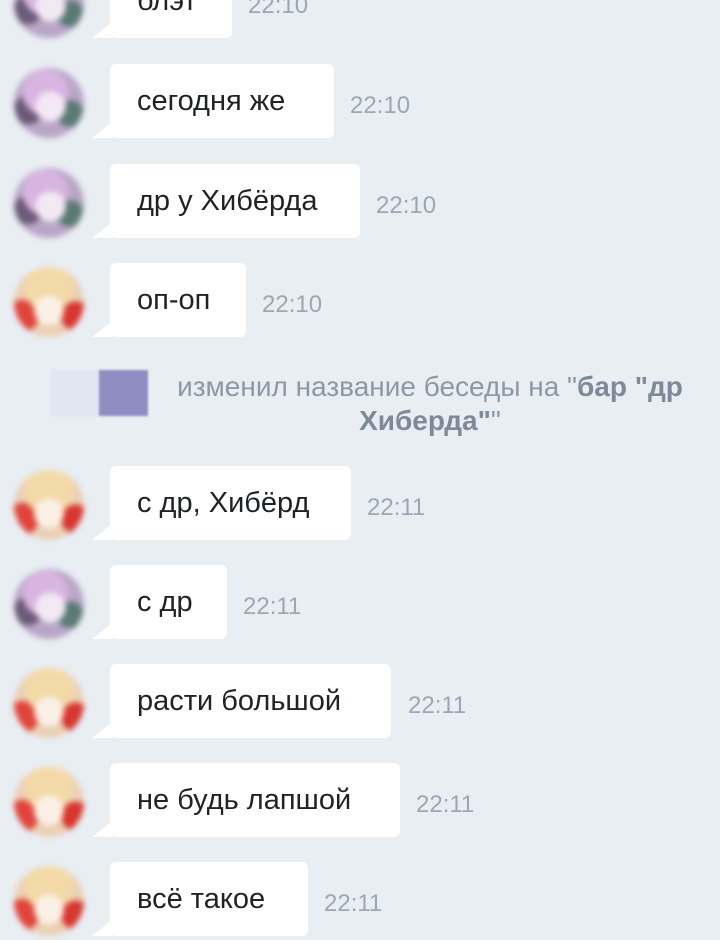  I want to click on message-bubble: блэт, so click(162, 19).